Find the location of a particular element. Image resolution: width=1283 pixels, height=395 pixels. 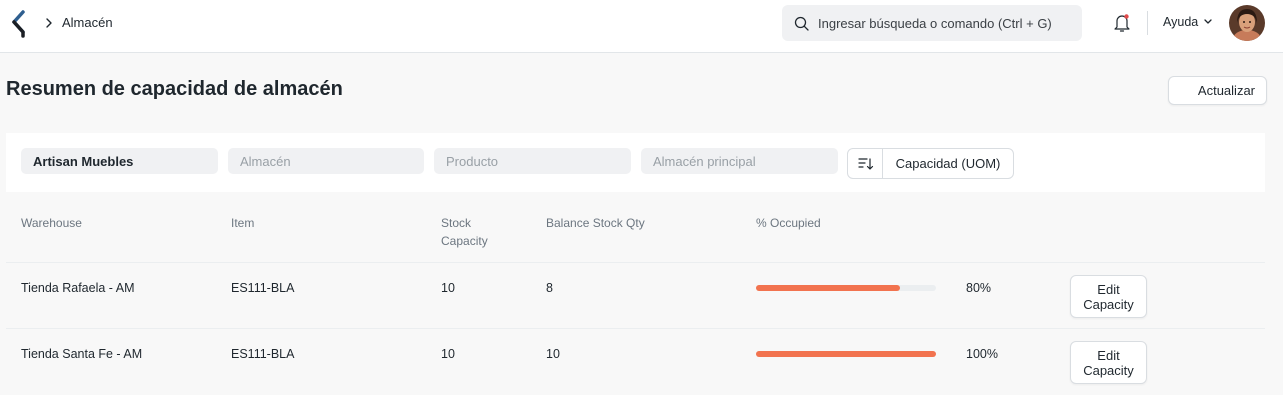

filter-bar: Capacidad (UOM) is located at coordinates (635, 162).